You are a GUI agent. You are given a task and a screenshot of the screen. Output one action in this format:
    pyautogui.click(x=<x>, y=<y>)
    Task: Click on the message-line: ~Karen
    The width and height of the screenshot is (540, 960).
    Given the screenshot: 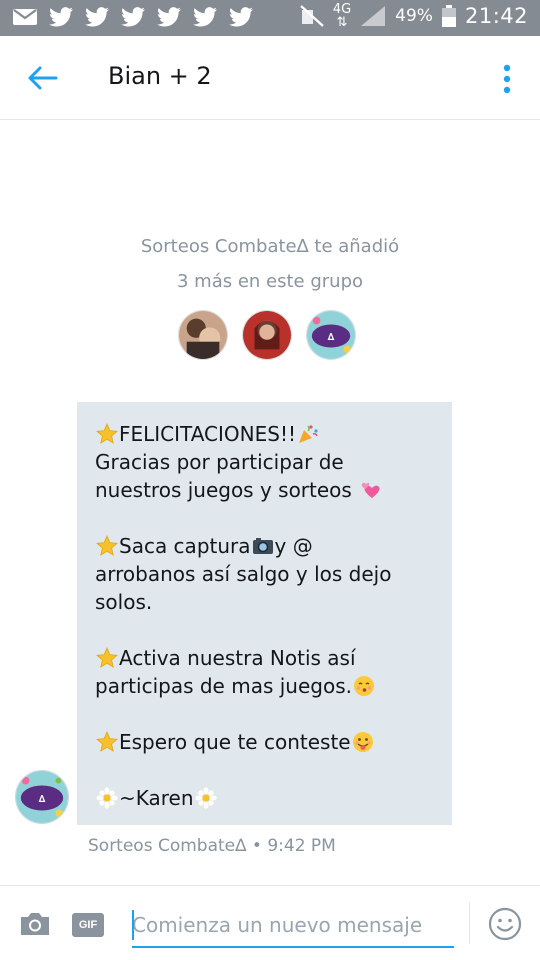 What is the action you would take?
    pyautogui.click(x=265, y=798)
    